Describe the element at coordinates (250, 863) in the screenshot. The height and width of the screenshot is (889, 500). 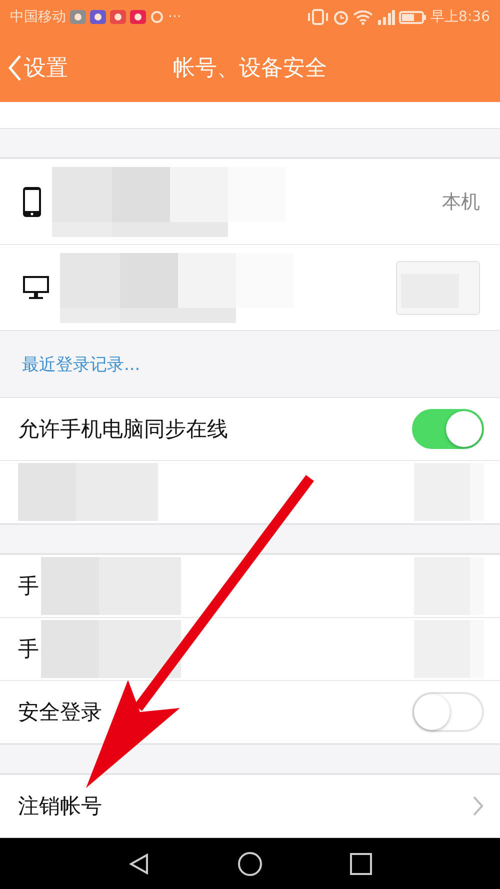
I see `home-icon` at that location.